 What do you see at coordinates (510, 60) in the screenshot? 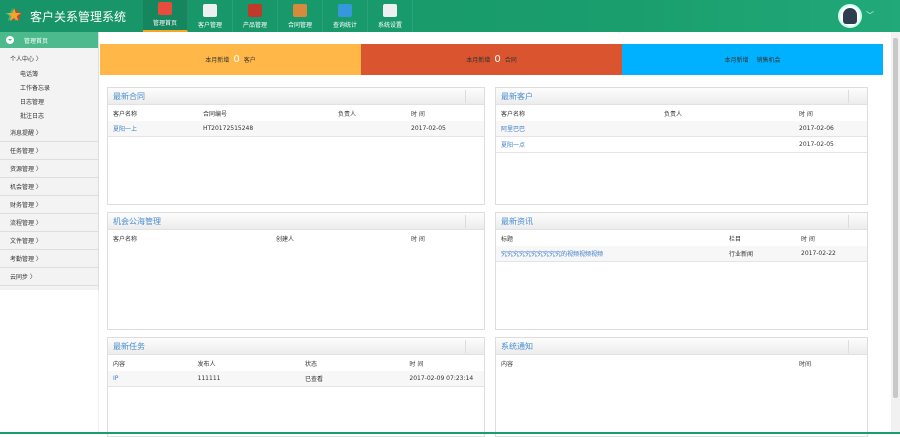
I see `stat-label: 合同` at bounding box center [510, 60].